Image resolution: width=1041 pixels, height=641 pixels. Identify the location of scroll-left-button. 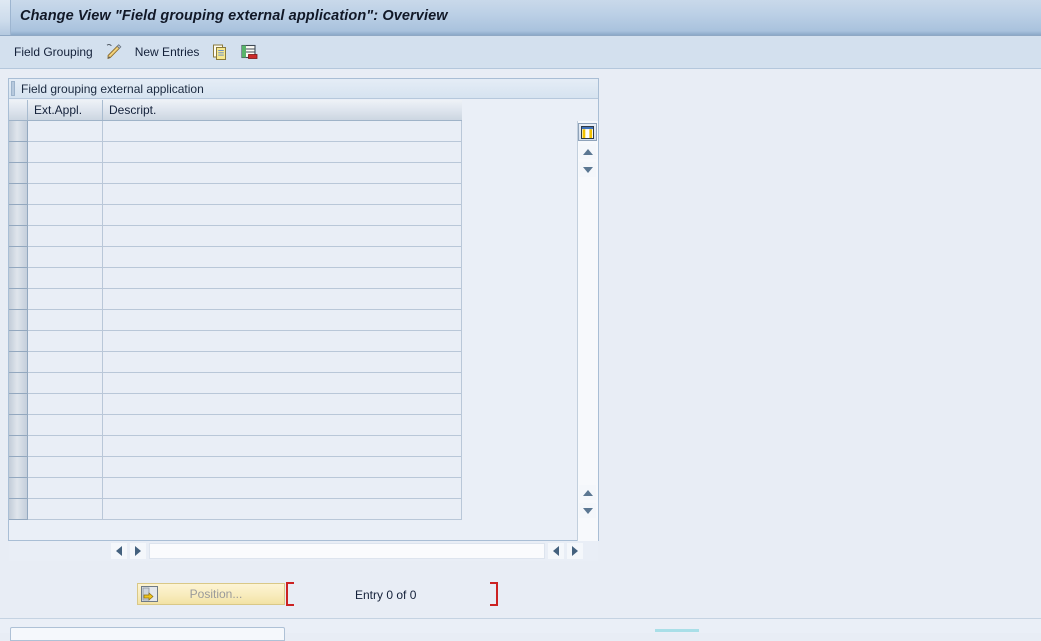
(119, 551).